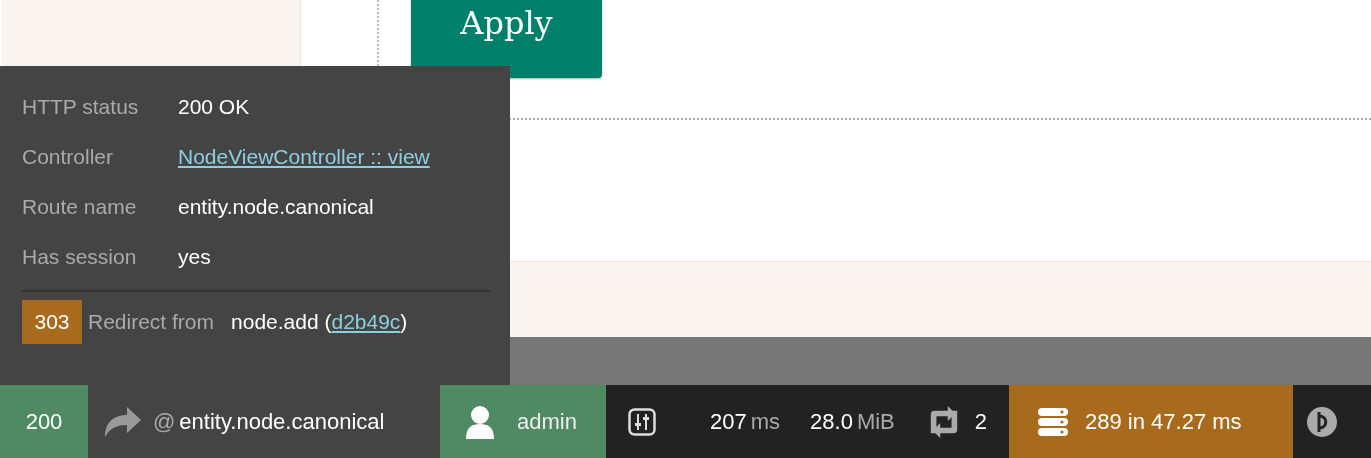 The height and width of the screenshot is (458, 1371). I want to click on field-value: 200 OK, so click(214, 107).